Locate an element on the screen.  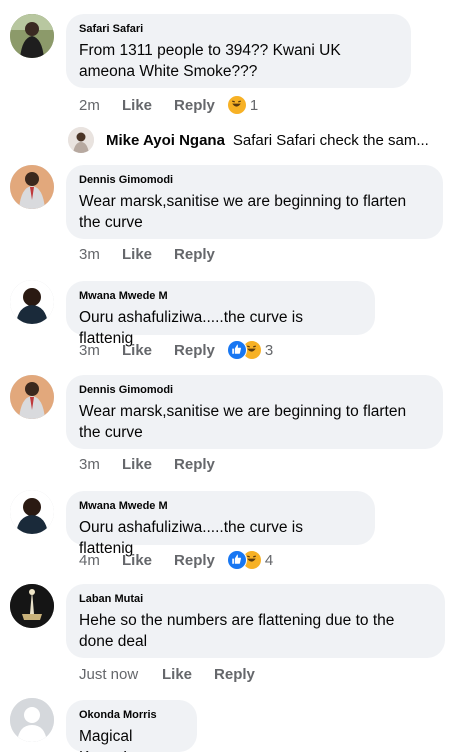
reaction-count: 4 is located at coordinates (269, 560).